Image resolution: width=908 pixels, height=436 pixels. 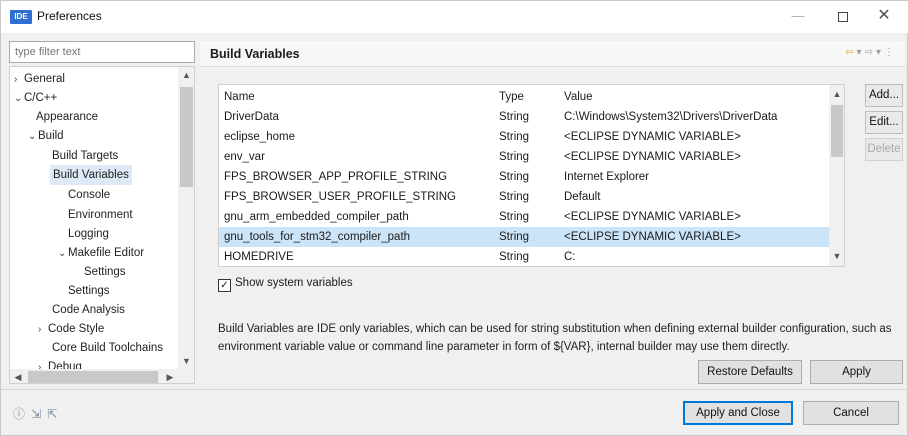 What do you see at coordinates (843, 16) in the screenshot?
I see `maximize-button` at bounding box center [843, 16].